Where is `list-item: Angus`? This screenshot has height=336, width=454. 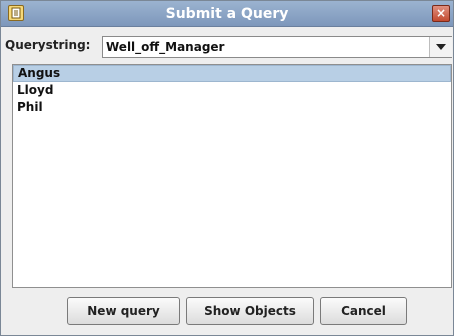 list-item: Angus is located at coordinates (232, 73).